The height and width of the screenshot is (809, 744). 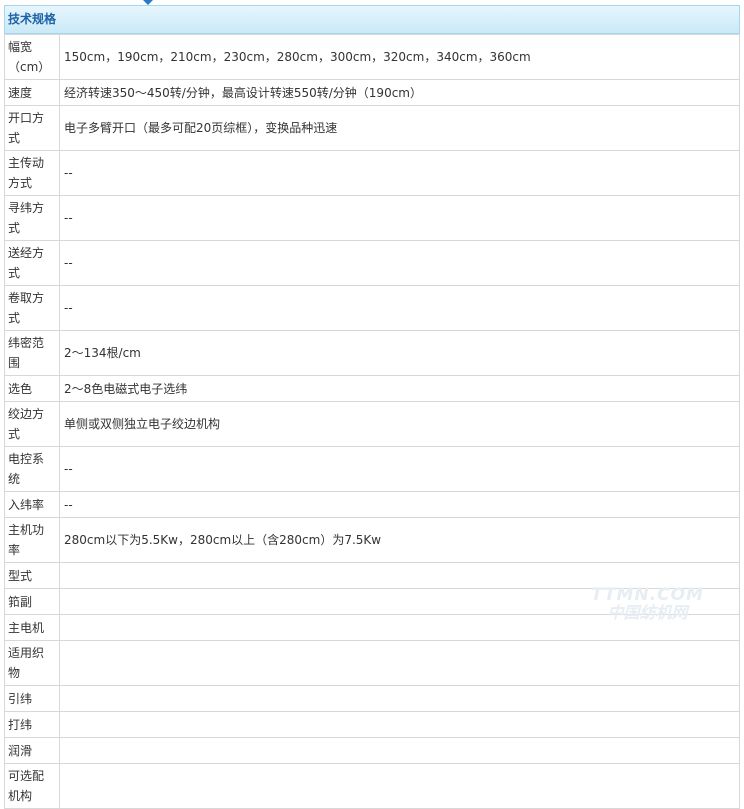 I want to click on spec-label: 润滑, so click(x=32, y=750).